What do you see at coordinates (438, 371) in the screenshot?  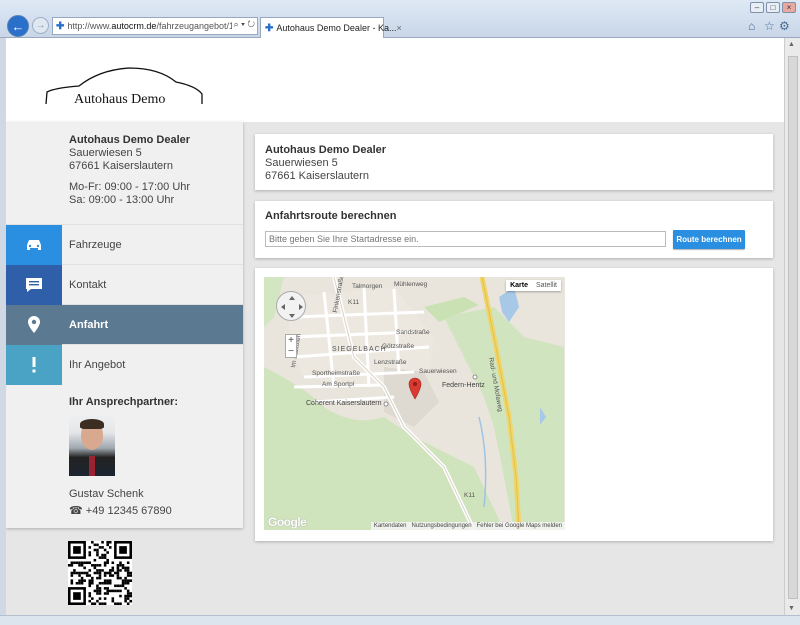 I see `map-label: Sauerwiesen` at bounding box center [438, 371].